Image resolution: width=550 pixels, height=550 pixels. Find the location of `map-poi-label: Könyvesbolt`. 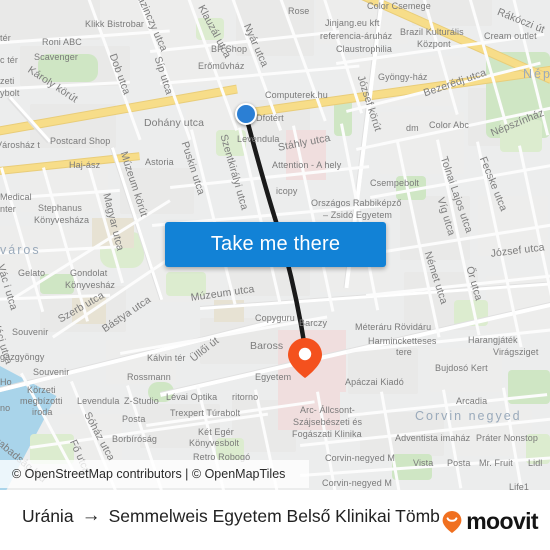

map-poi-label: Könyvesbolt is located at coordinates (214, 443).